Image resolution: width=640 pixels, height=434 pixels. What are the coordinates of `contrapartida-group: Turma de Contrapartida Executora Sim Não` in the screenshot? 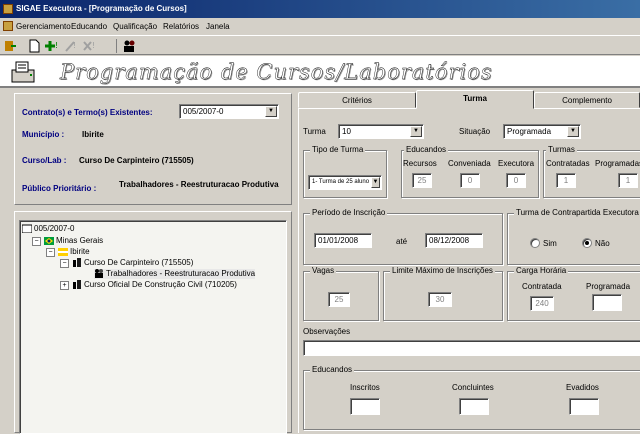 It's located at (573, 236).